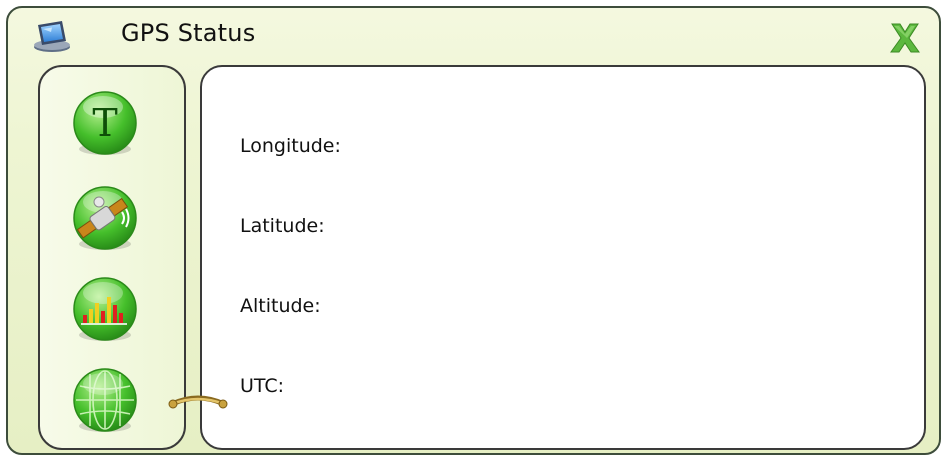 The height and width of the screenshot is (462, 949). Describe the element at coordinates (905, 38) in the screenshot. I see `close-icon` at that location.